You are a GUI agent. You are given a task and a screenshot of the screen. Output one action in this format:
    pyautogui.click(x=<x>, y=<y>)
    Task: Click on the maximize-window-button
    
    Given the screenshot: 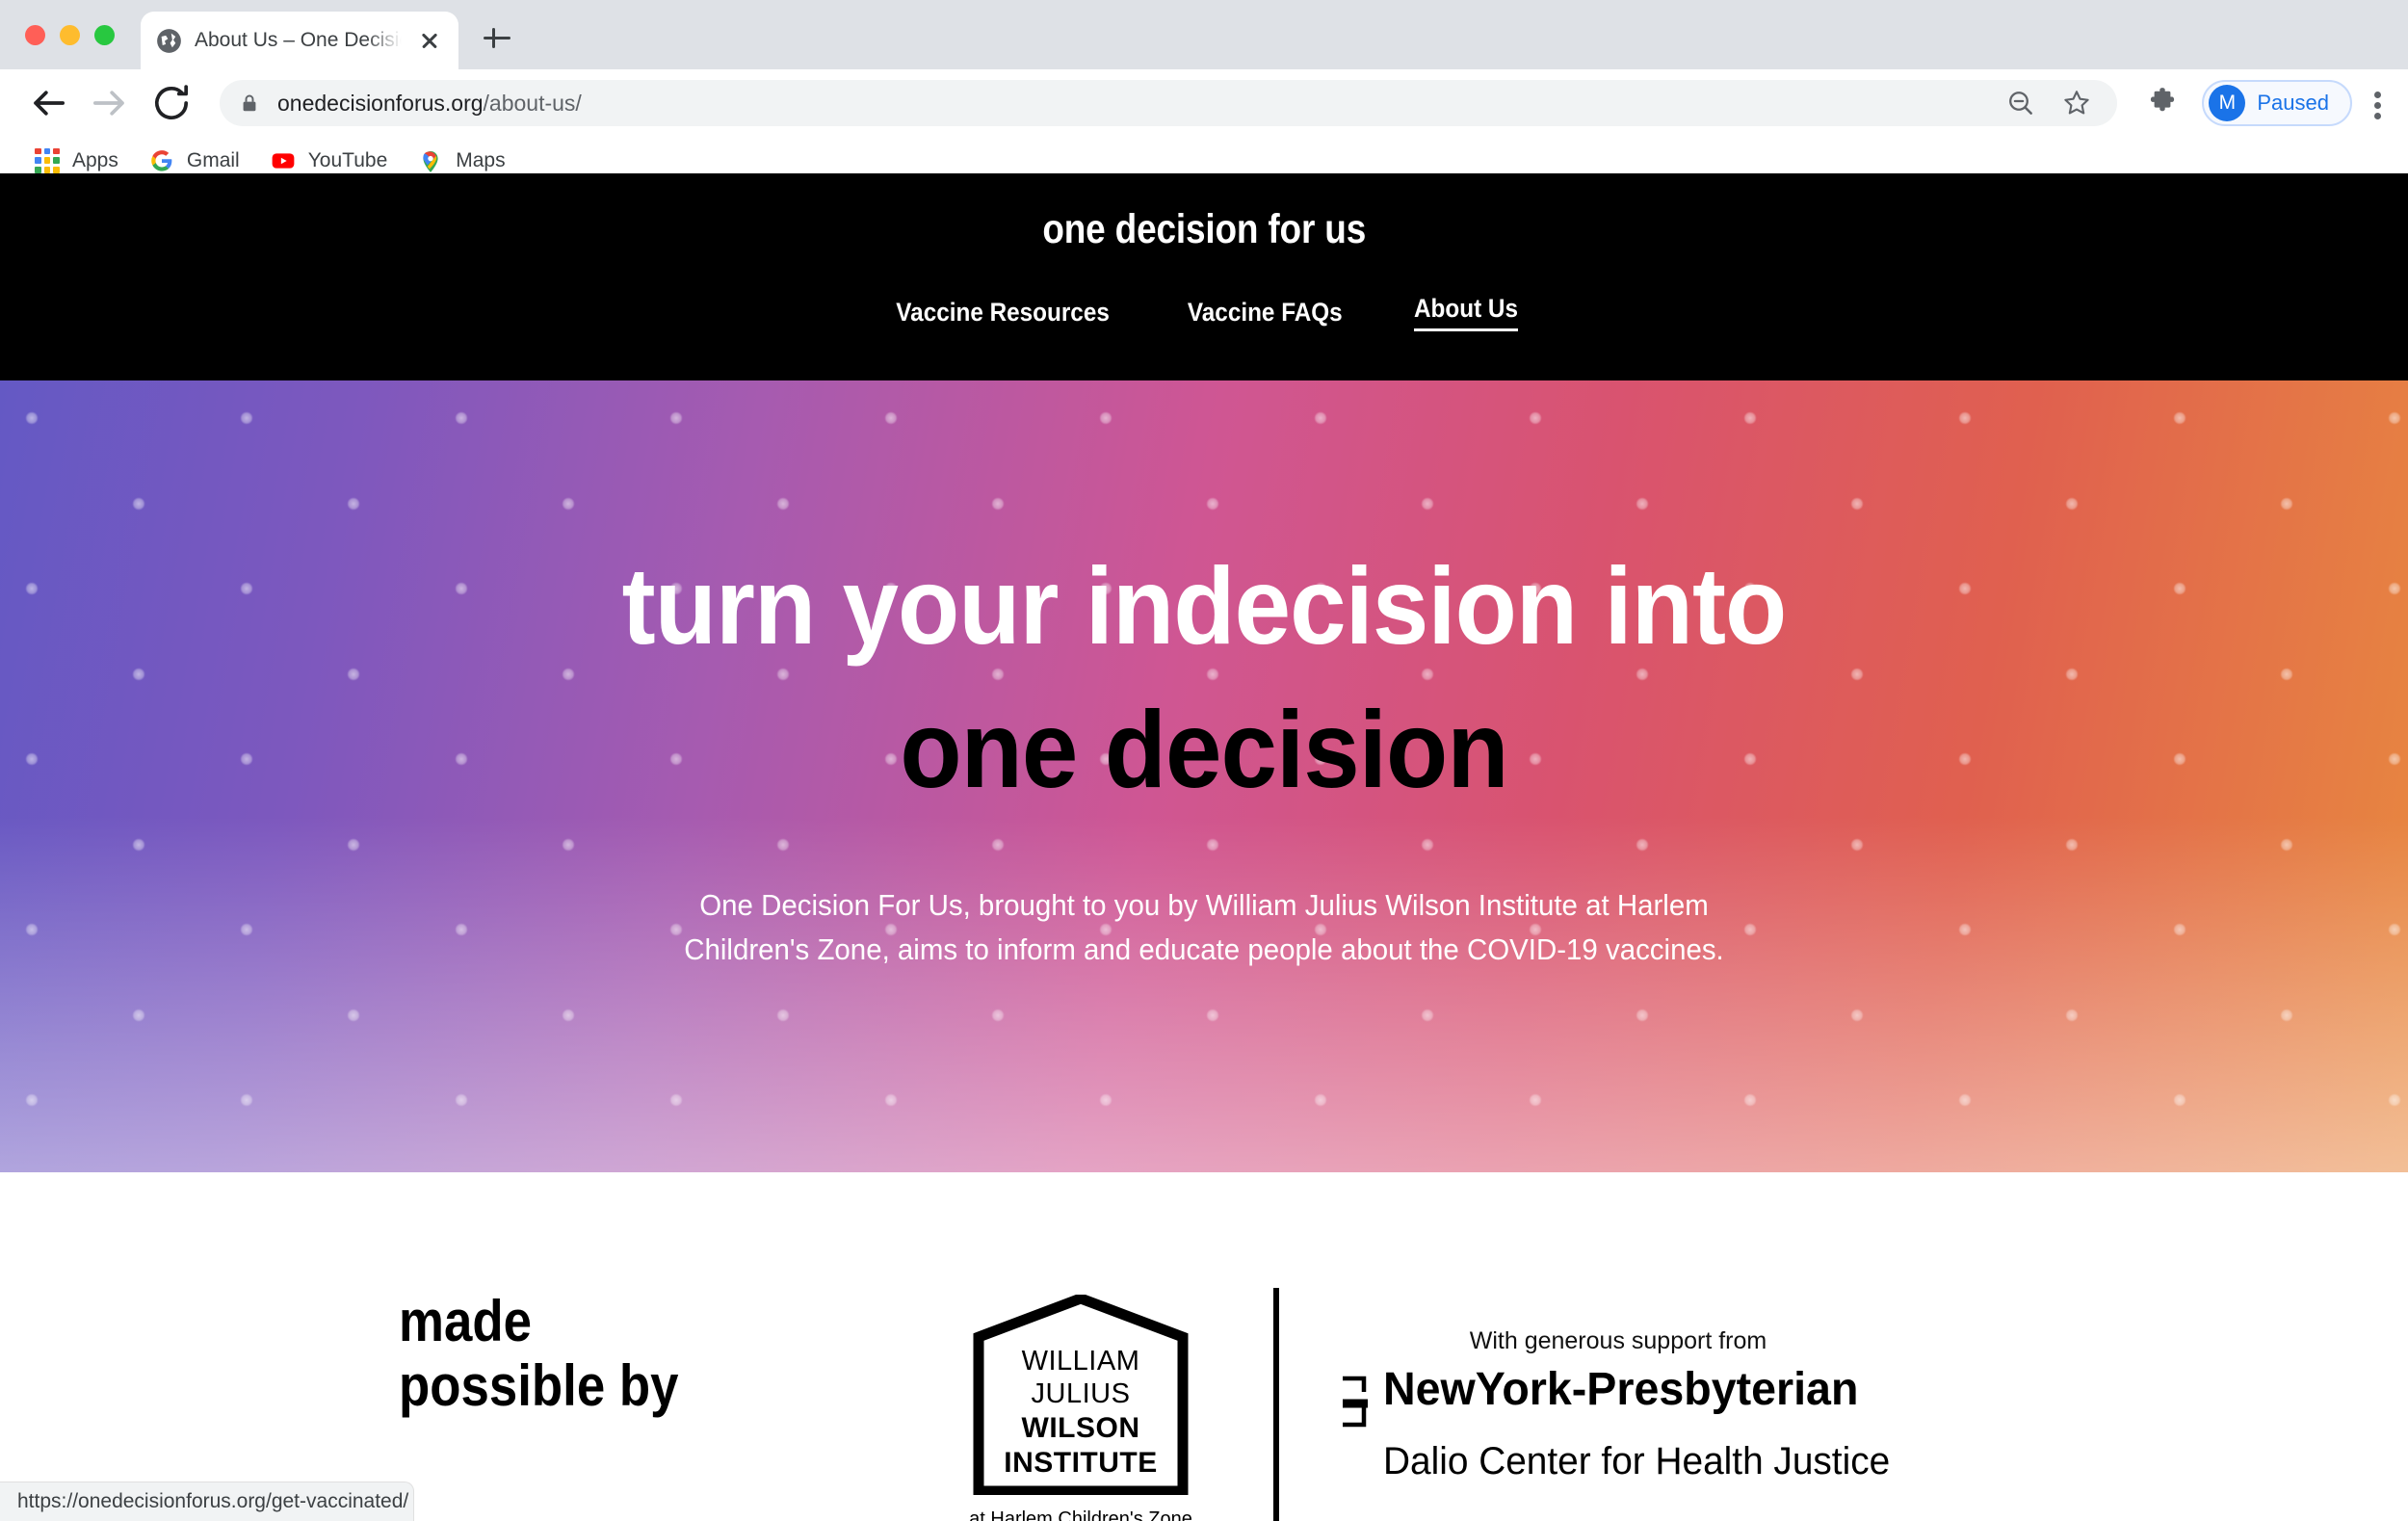 What is the action you would take?
    pyautogui.click(x=104, y=35)
    